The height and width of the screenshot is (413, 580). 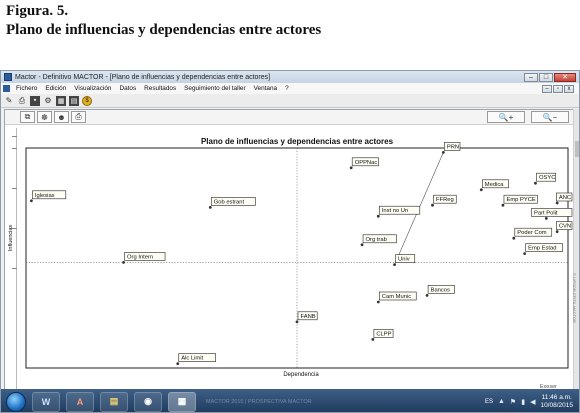 What do you see at coordinates (376, 240) in the screenshot?
I see `actor-label: Org trab` at bounding box center [376, 240].